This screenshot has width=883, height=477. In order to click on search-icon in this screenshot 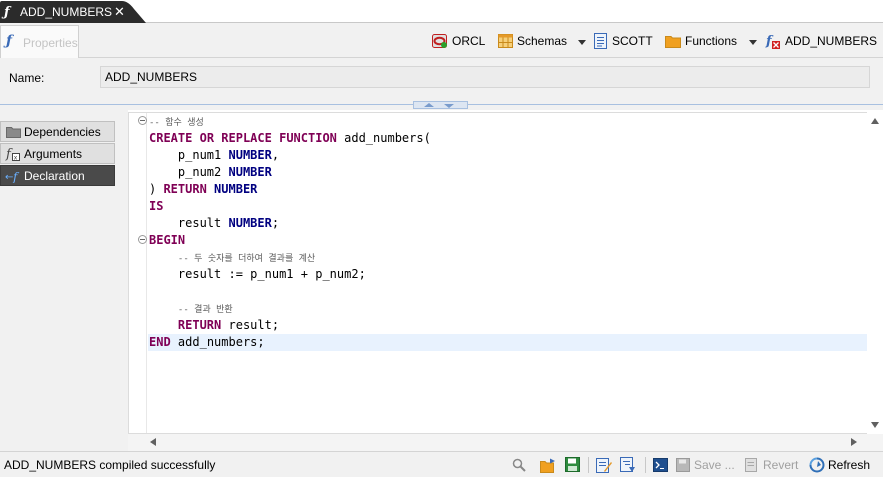, I will do `click(519, 465)`.